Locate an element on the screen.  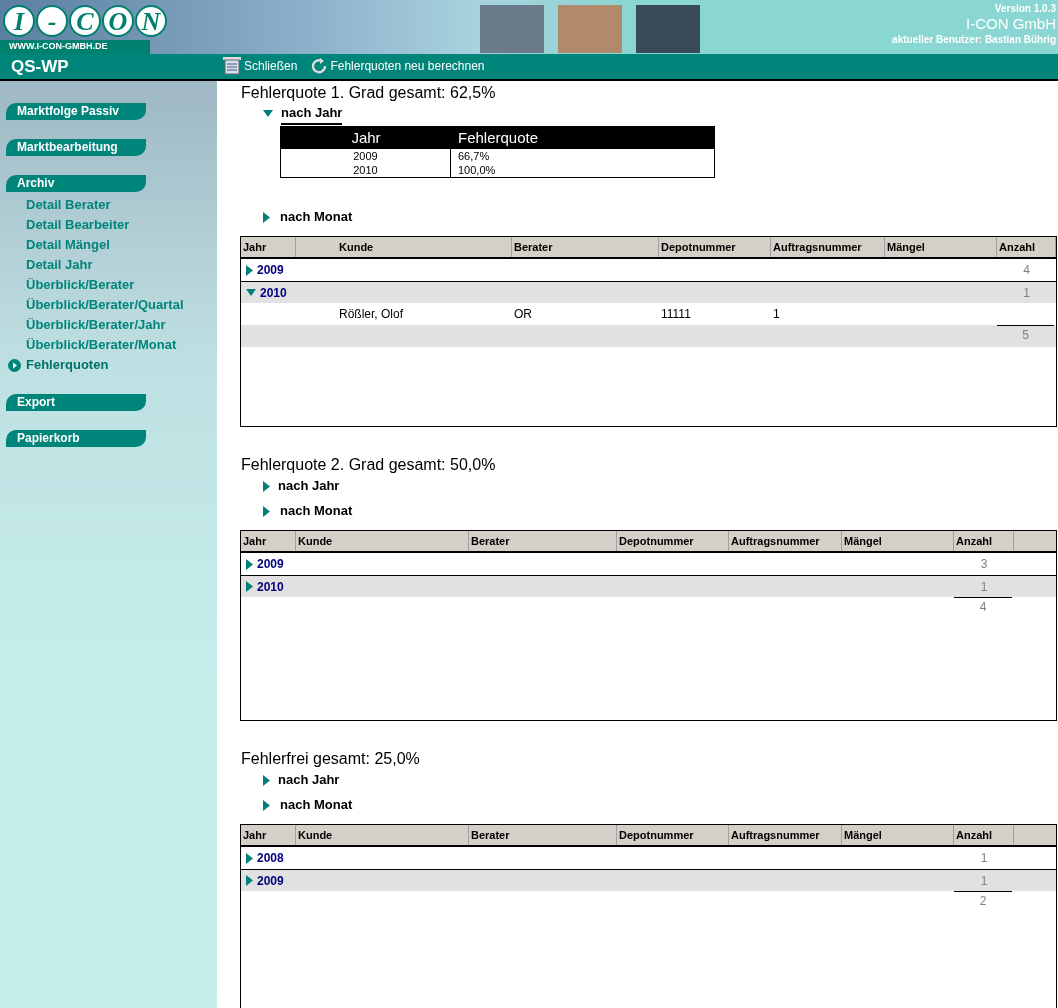
website-url: WWW.I-CON-GMBH.DE is located at coordinates (75, 47).